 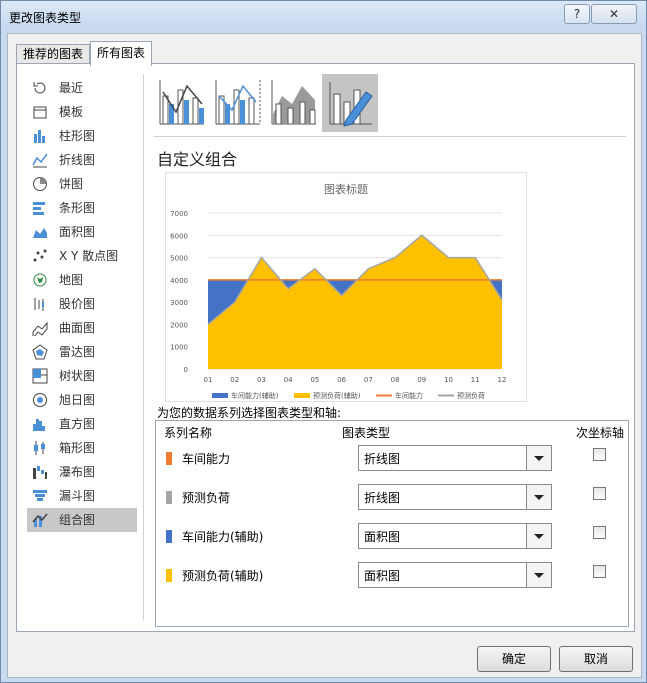 I want to click on legend-swatch, so click(x=220, y=395).